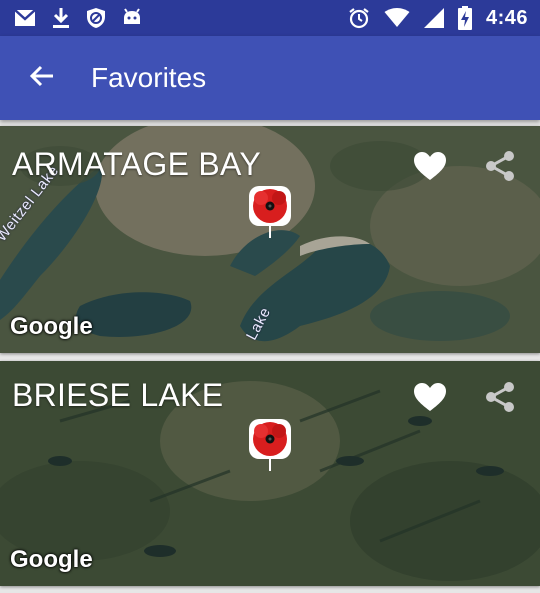 The image size is (540, 593). What do you see at coordinates (61, 18) in the screenshot?
I see `download-icon` at bounding box center [61, 18].